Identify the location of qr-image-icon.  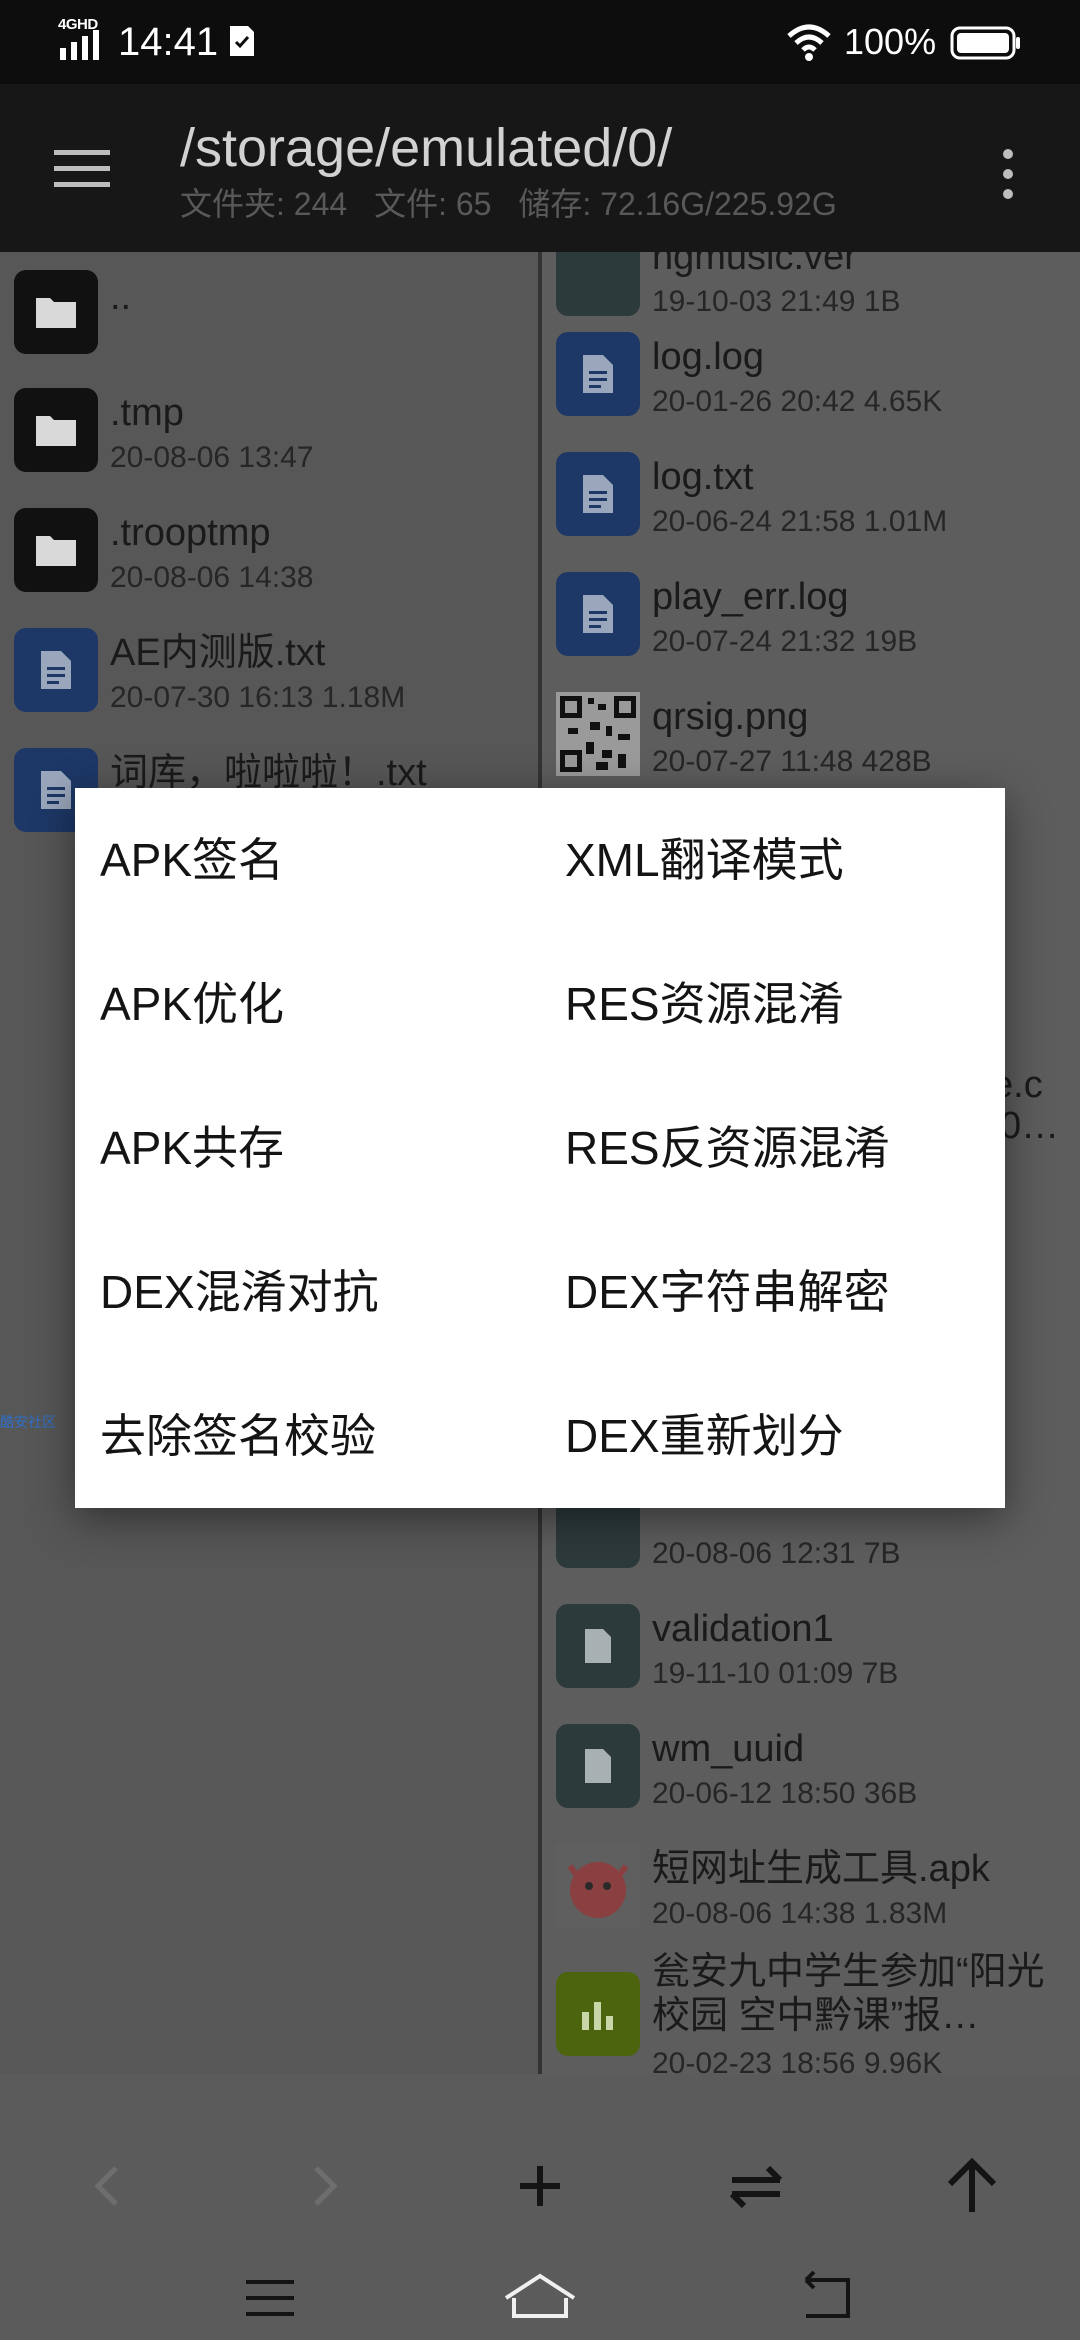
(598, 734).